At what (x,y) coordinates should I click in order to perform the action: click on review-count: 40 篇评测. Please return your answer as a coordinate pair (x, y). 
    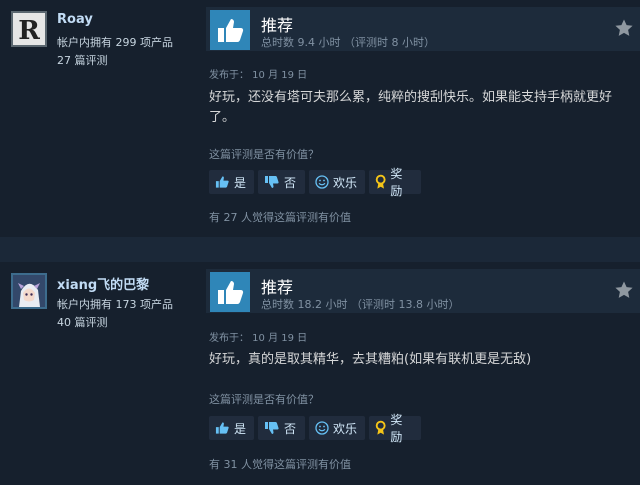
    Looking at the image, I should click on (82, 322).